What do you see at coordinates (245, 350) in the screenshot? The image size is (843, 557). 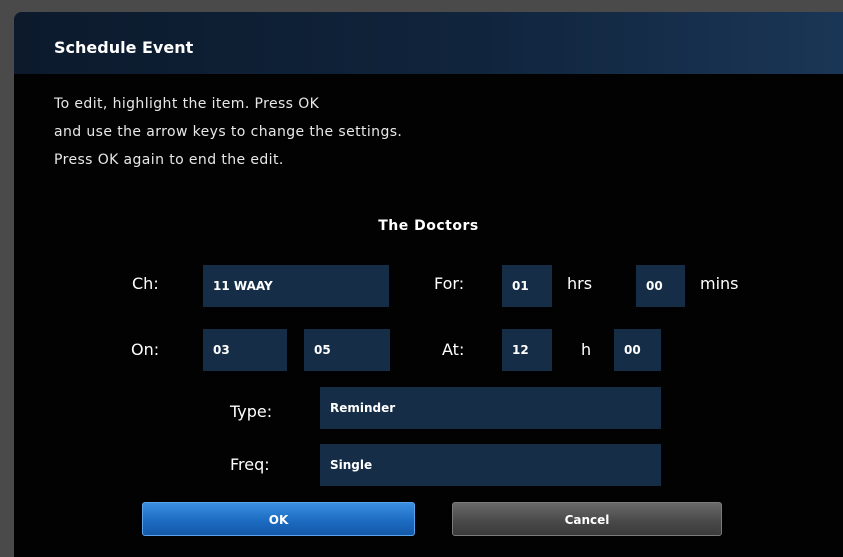 I see `date-month-field: 03` at bounding box center [245, 350].